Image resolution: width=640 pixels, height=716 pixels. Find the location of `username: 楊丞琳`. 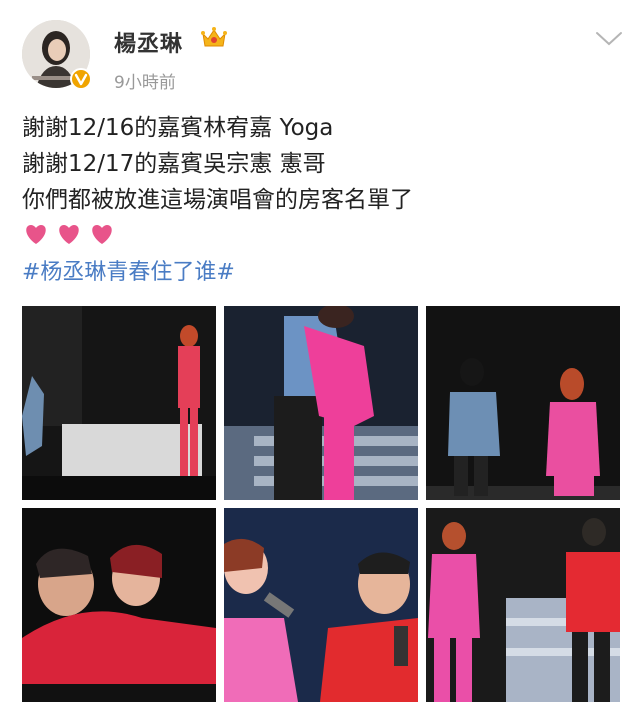

username: 楊丞琳 is located at coordinates (148, 42).